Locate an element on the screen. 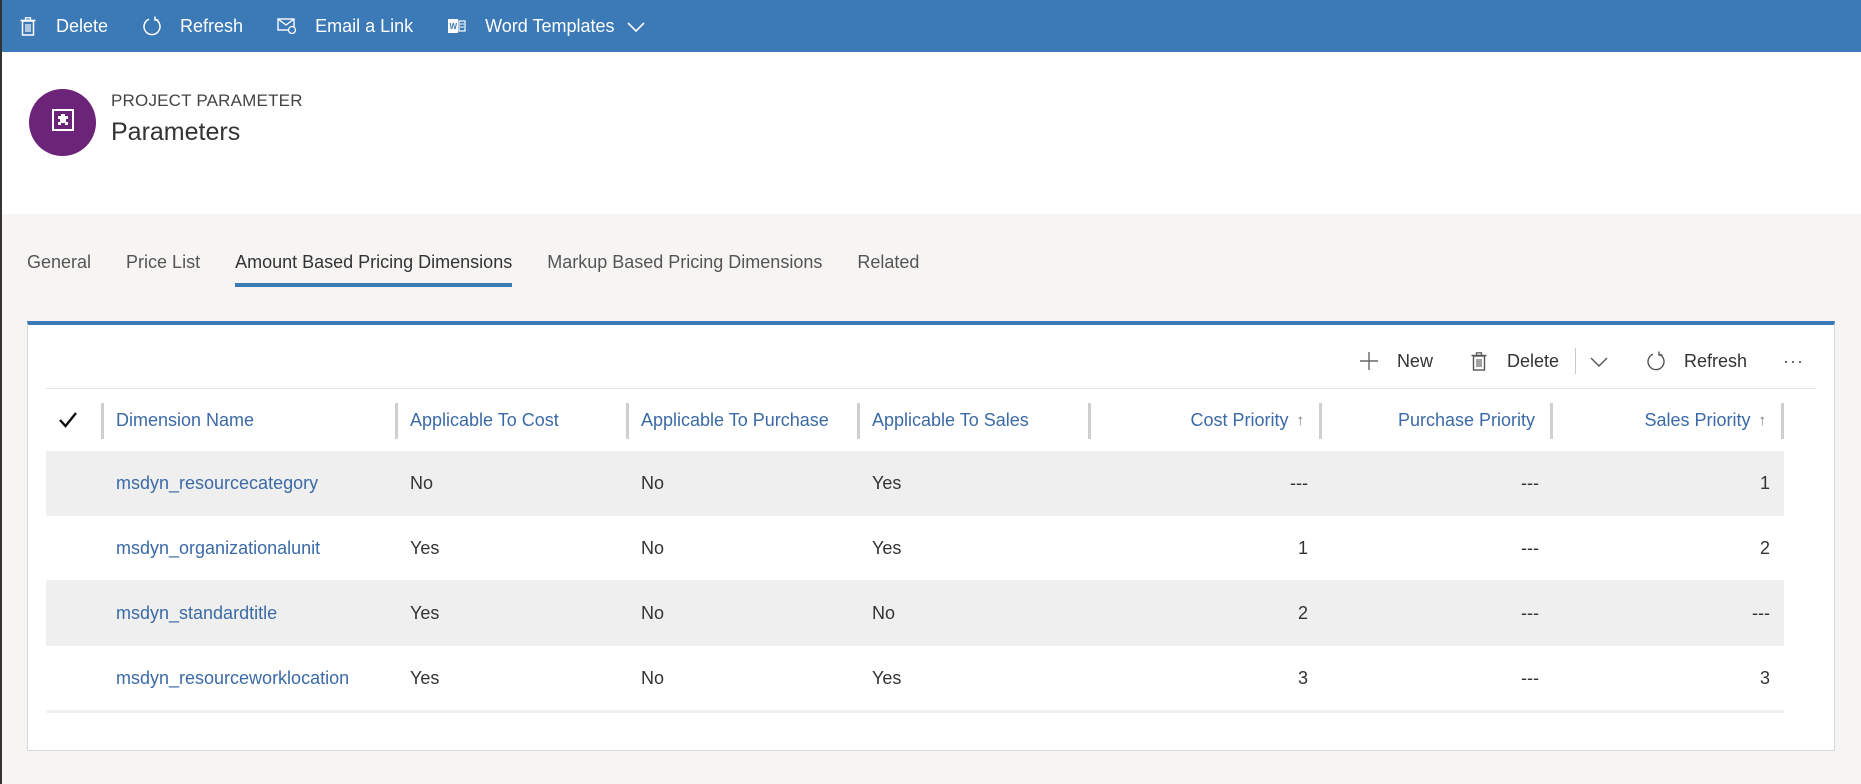  more-commands-dropdown is located at coordinates (1599, 361).